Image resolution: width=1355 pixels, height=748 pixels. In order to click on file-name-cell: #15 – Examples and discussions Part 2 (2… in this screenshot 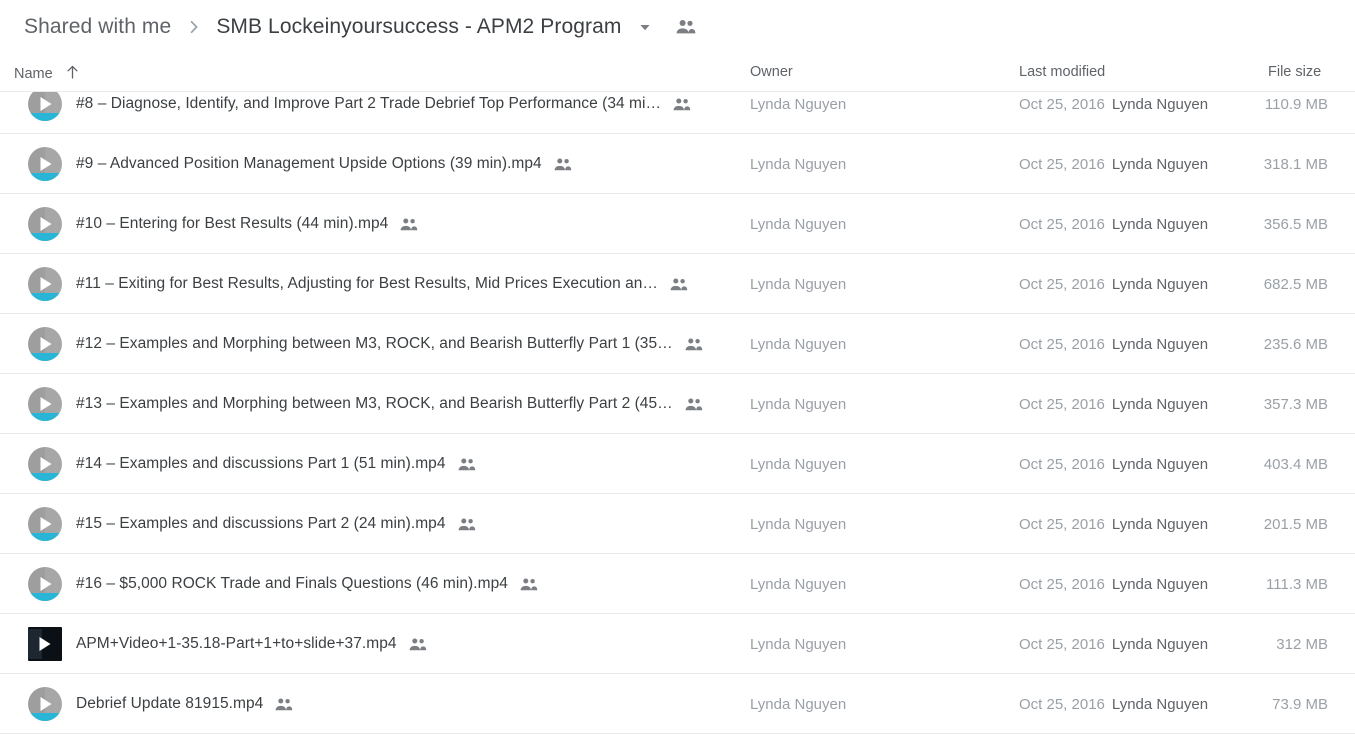, I will do `click(372, 524)`.